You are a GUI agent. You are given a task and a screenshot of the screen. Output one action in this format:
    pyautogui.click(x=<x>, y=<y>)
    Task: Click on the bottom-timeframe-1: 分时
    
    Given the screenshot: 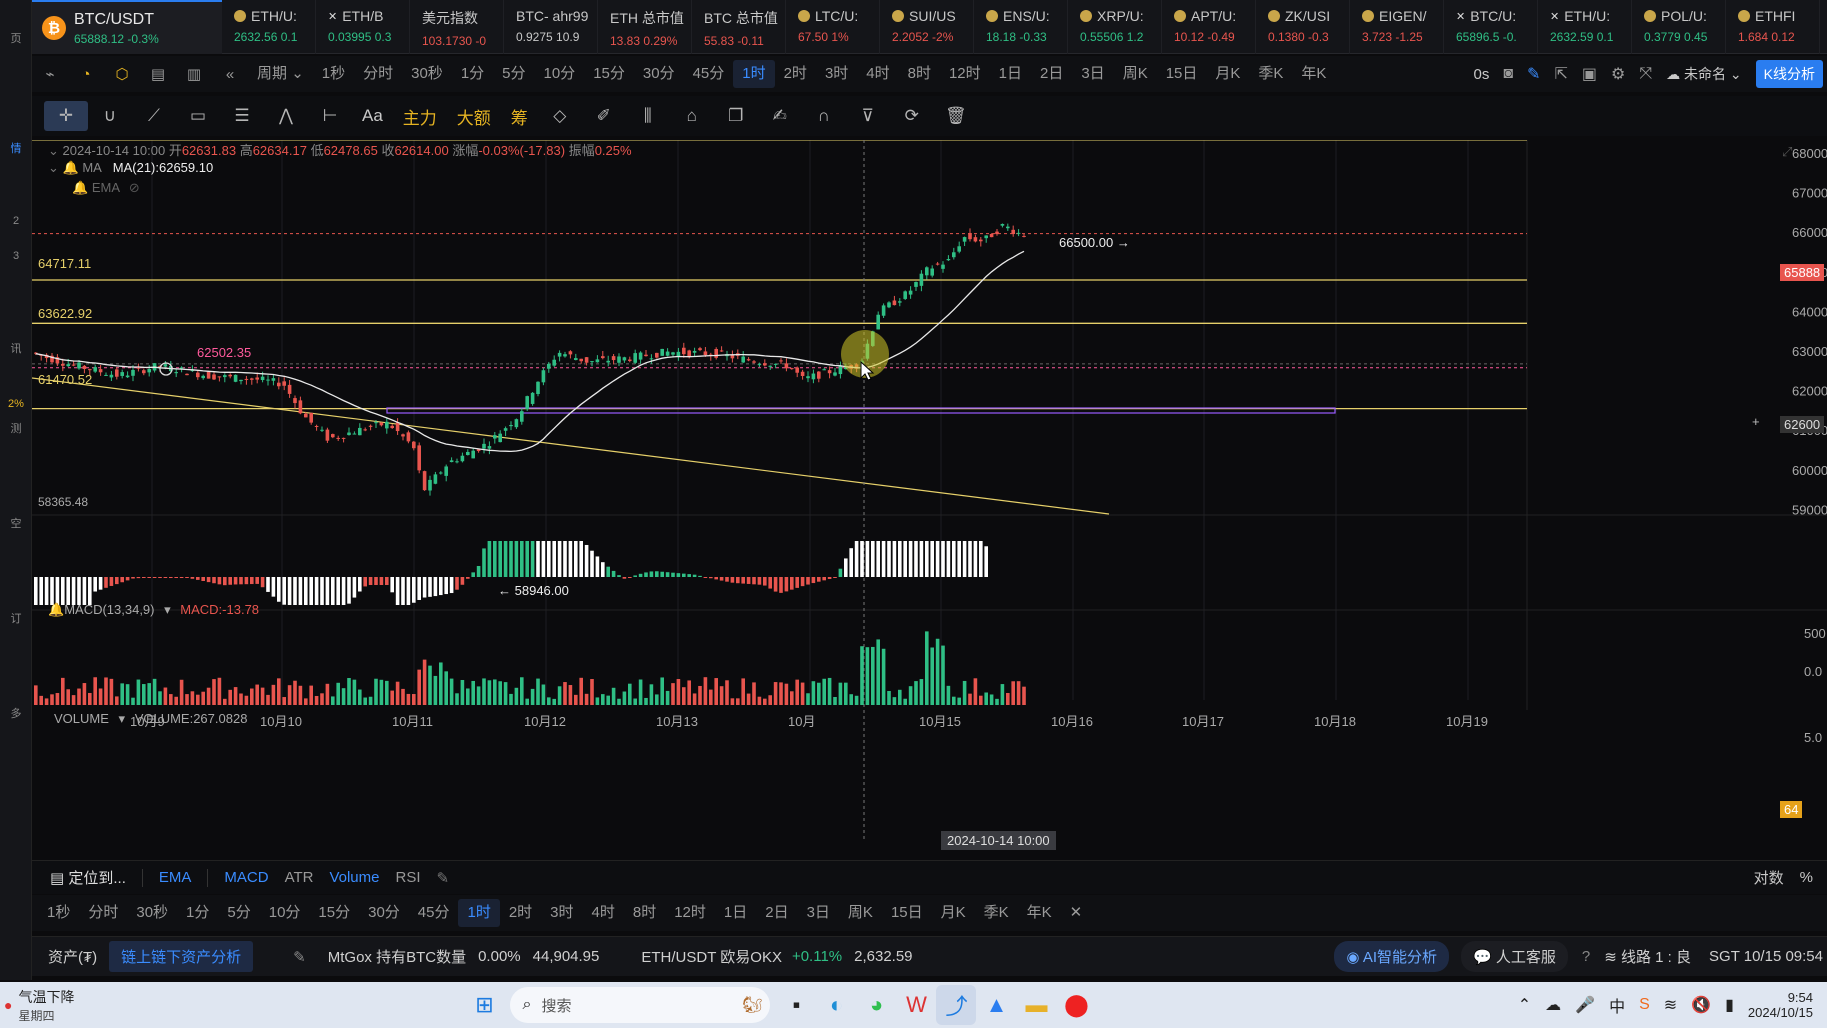 What is the action you would take?
    pyautogui.click(x=103, y=913)
    